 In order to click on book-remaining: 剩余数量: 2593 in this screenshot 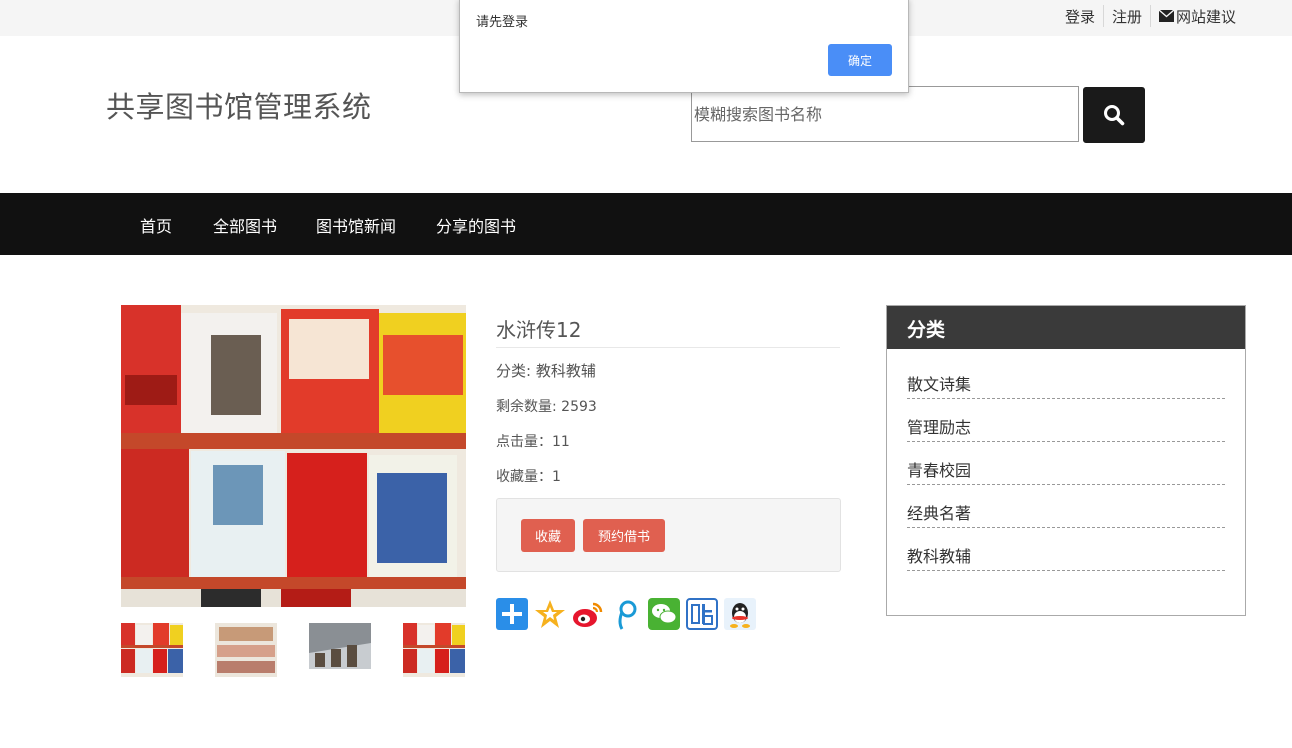, I will do `click(546, 407)`.